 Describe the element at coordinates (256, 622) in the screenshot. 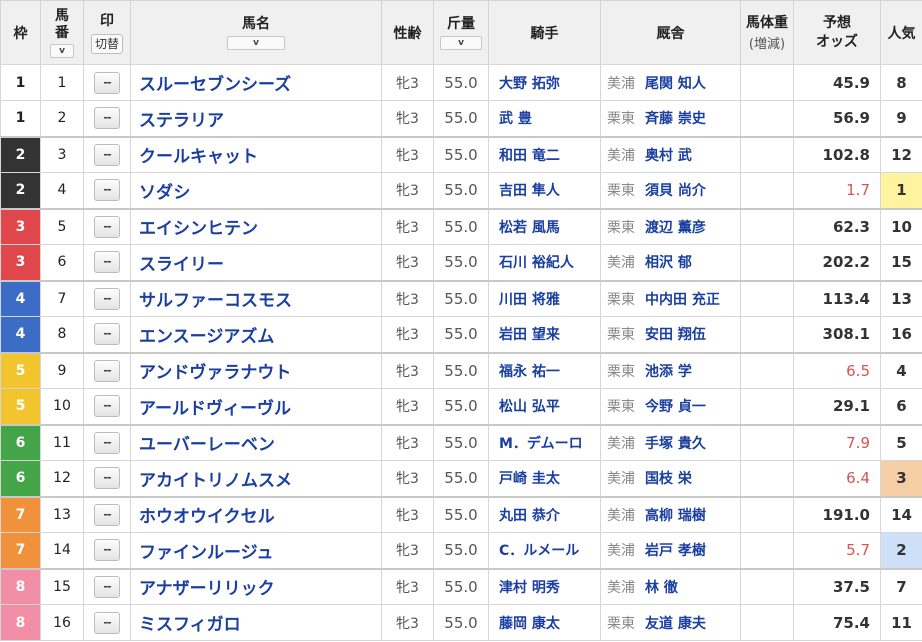

I see `horse-name-link: ミスフィガロ` at that location.